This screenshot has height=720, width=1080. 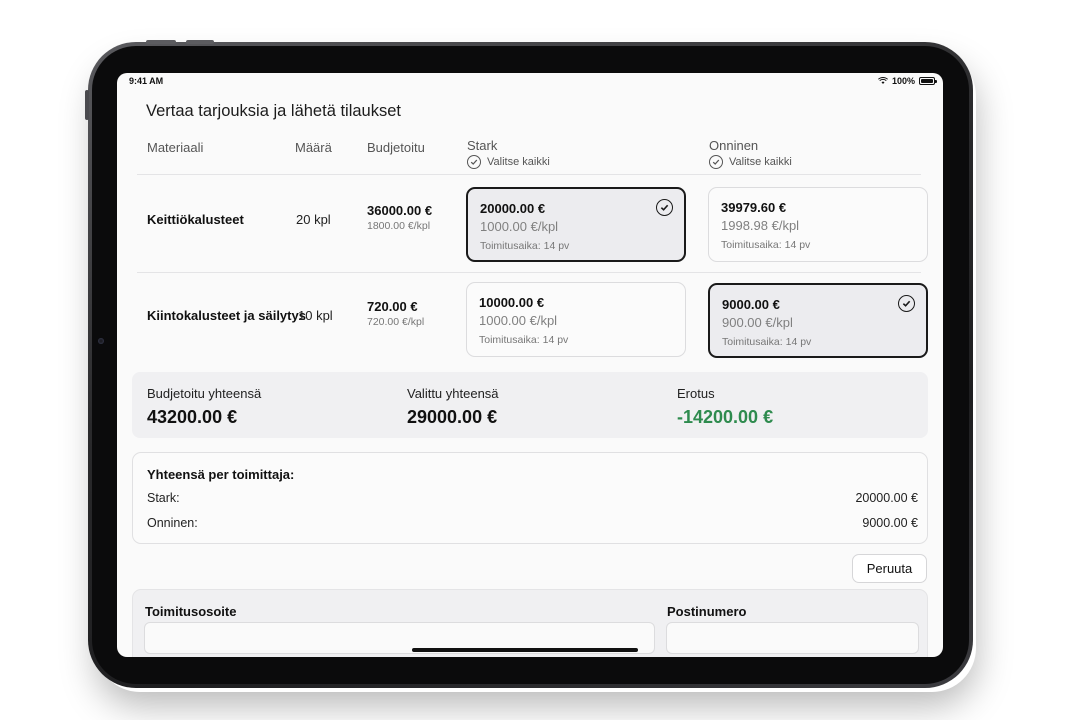 What do you see at coordinates (101, 341) in the screenshot?
I see `front-camera` at bounding box center [101, 341].